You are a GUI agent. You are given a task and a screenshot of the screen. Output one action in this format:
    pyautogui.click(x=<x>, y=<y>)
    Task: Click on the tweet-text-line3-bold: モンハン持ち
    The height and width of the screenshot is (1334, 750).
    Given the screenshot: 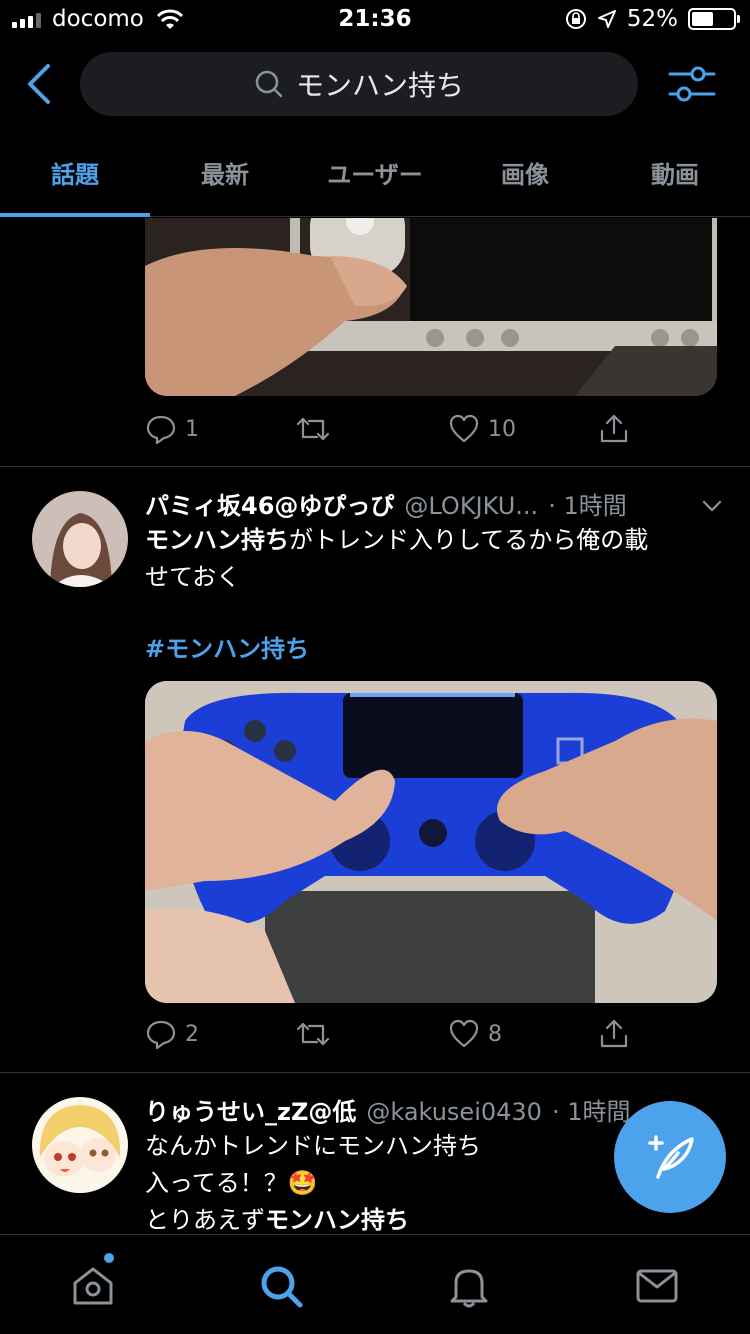 What is the action you would take?
    pyautogui.click(x=337, y=1220)
    